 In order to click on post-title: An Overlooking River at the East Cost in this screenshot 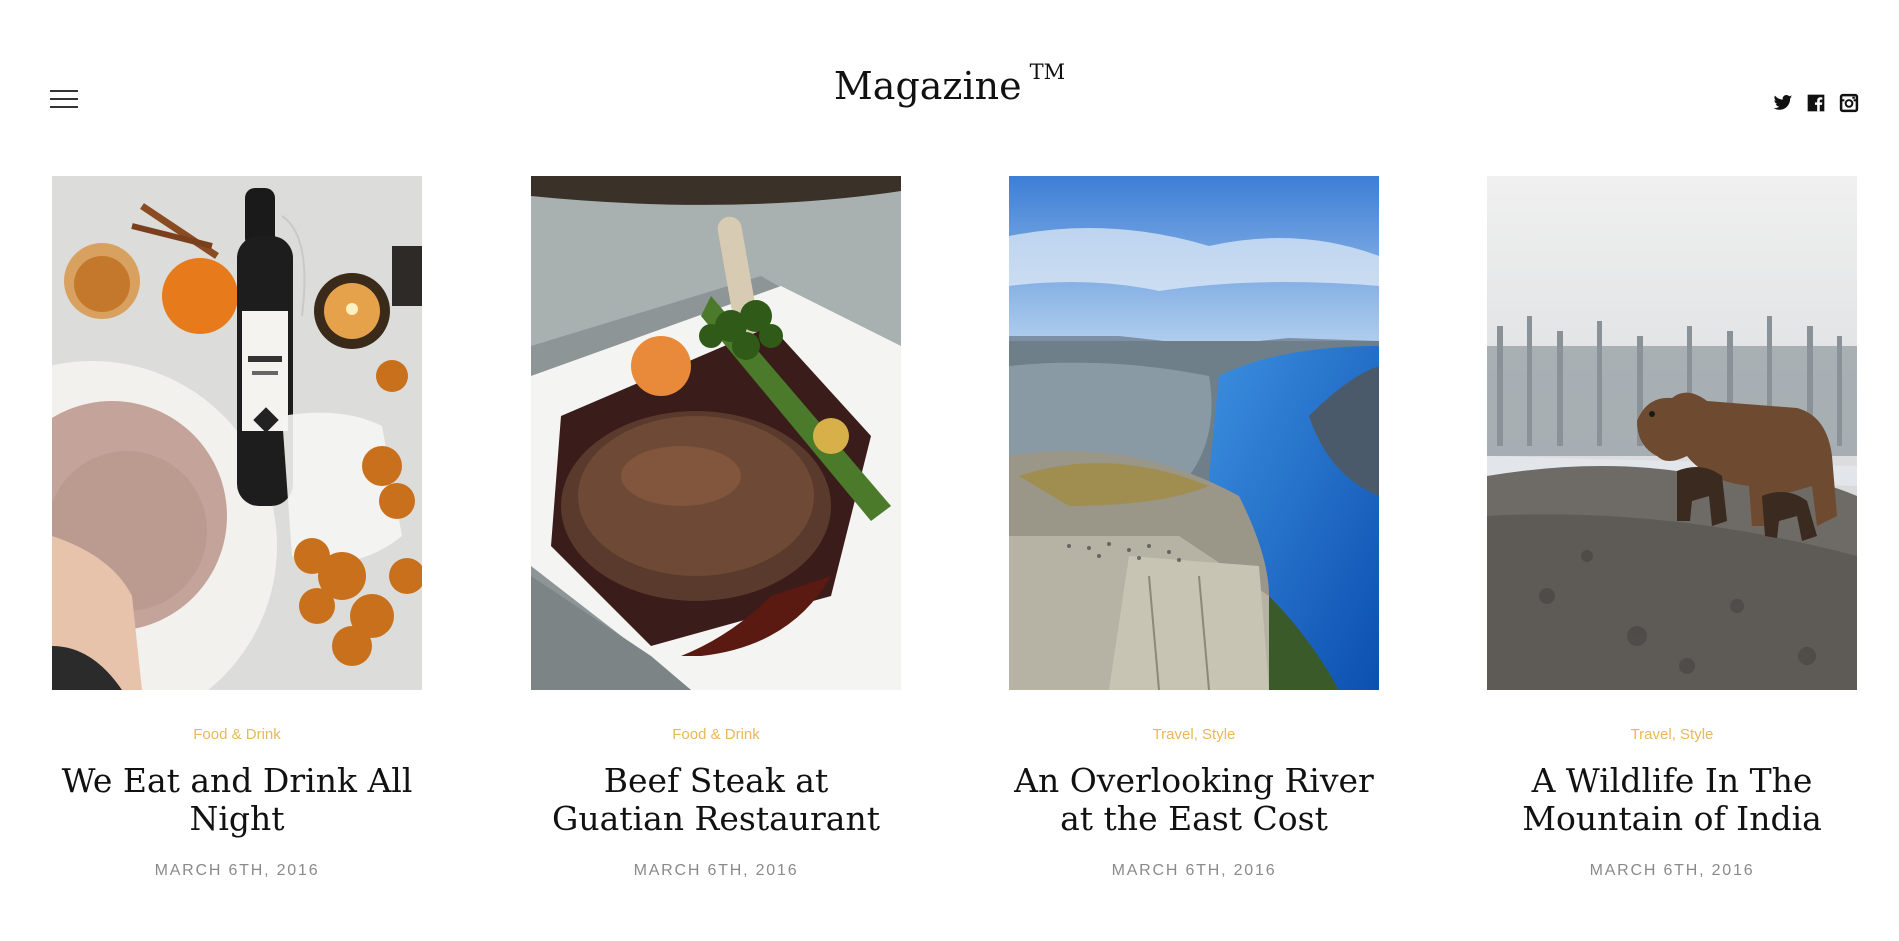, I will do `click(1194, 800)`.